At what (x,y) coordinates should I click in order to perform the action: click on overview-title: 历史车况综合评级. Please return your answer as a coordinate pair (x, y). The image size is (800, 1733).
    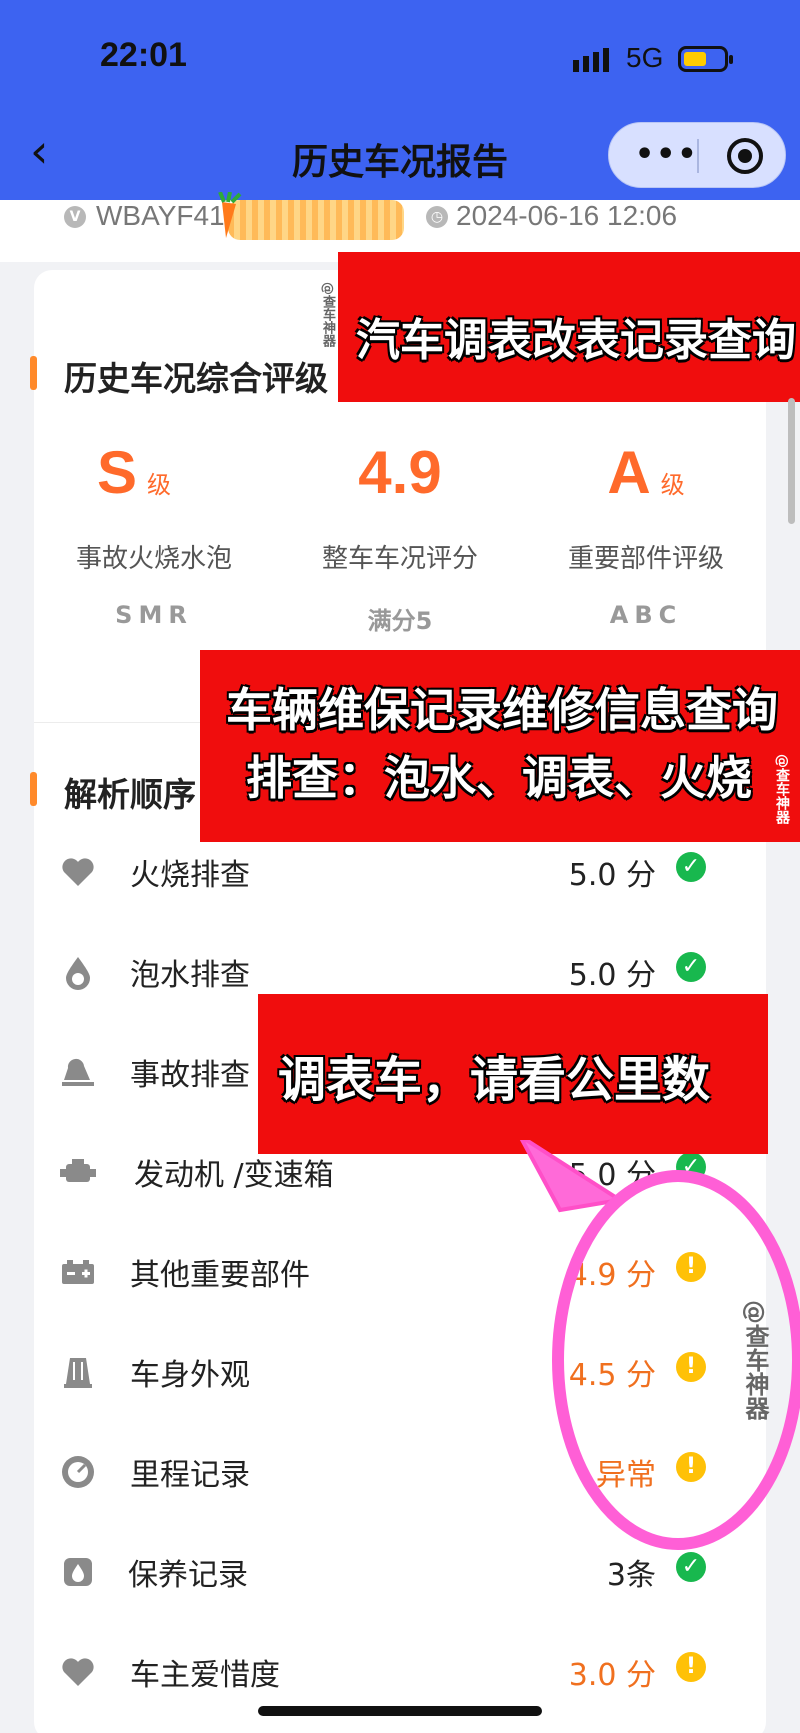
    Looking at the image, I should click on (196, 378).